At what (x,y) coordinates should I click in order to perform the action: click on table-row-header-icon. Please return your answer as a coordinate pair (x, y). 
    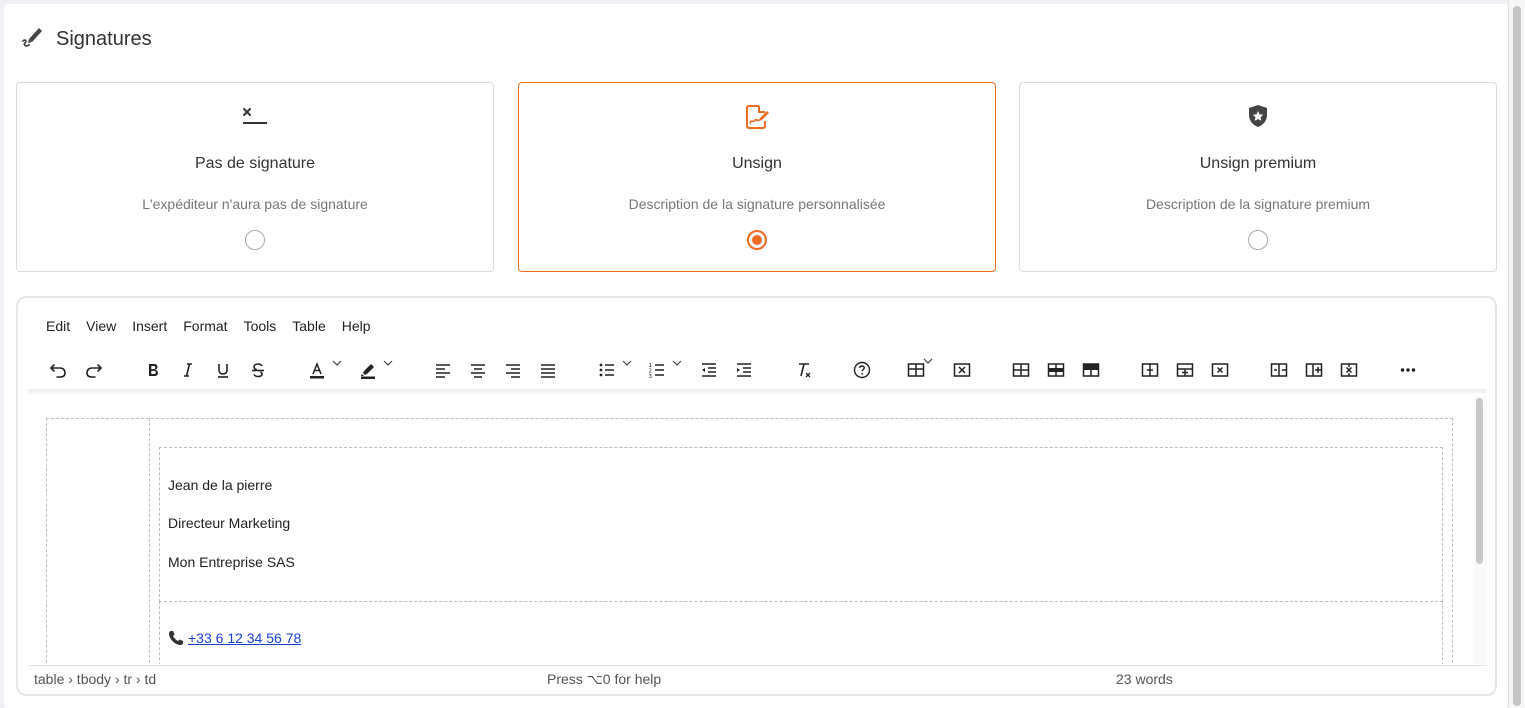
    Looking at the image, I should click on (1021, 370).